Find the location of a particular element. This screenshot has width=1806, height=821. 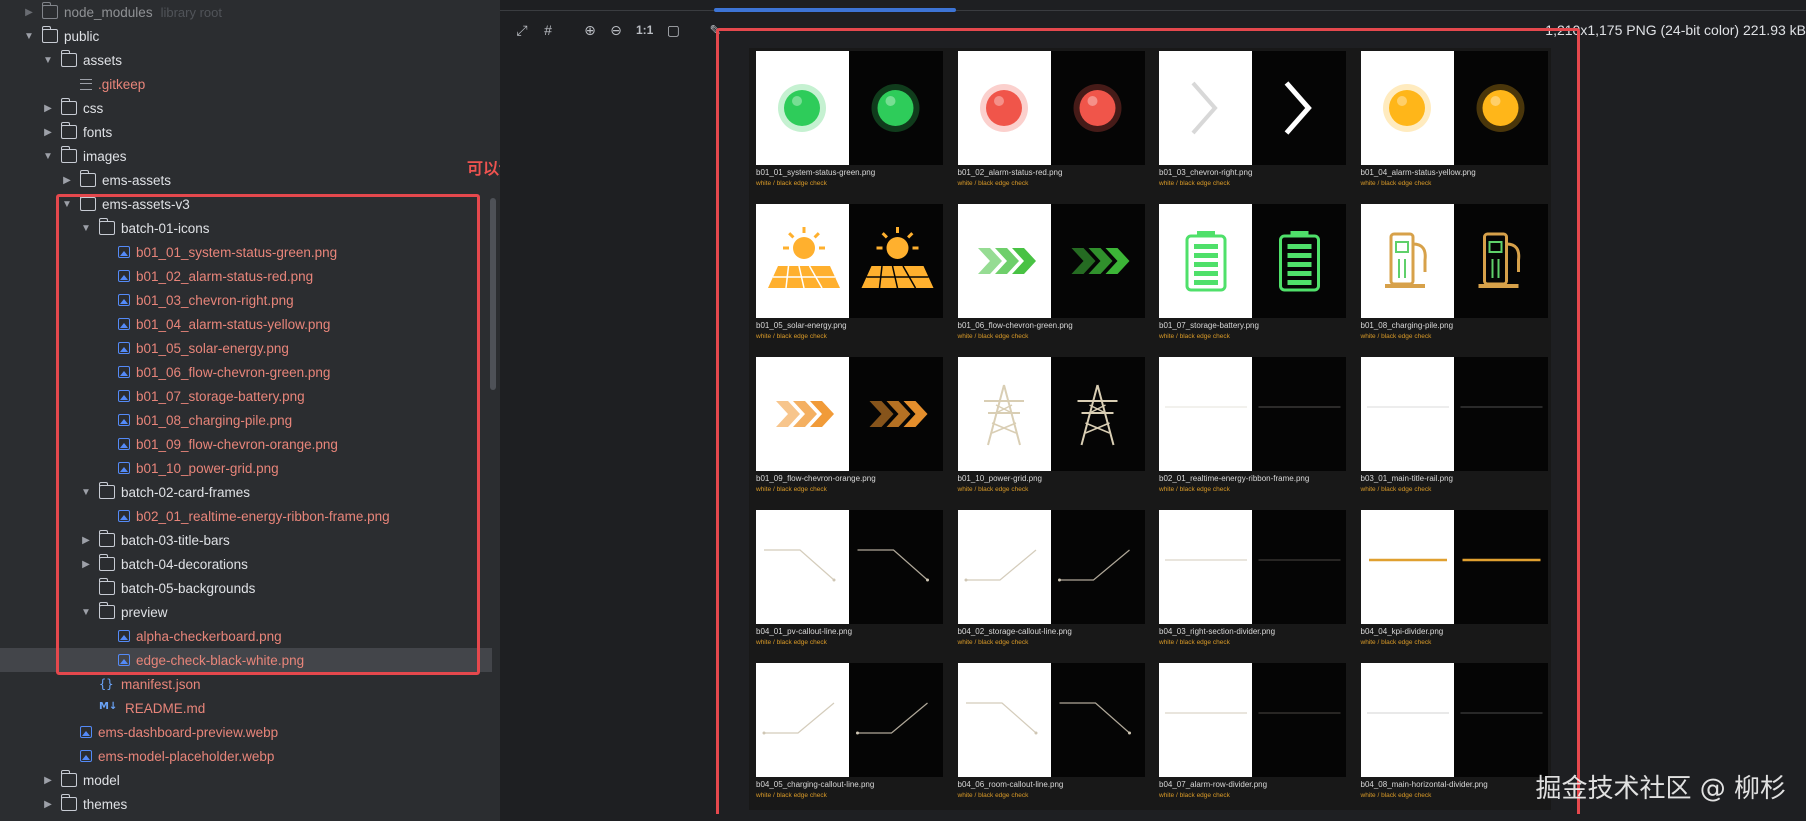

tree-row-label: ems-model-placeholder.webp is located at coordinates (186, 756).